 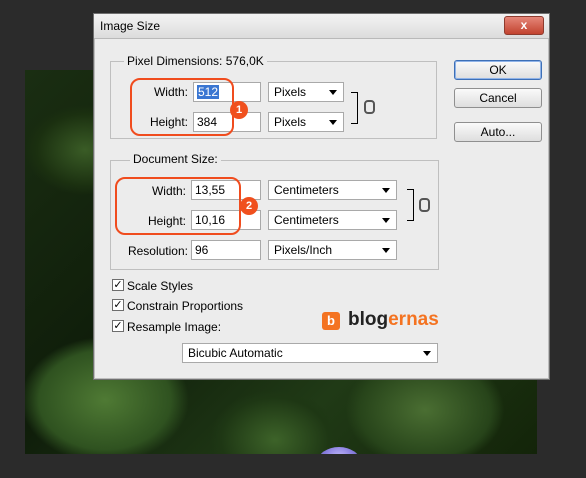 What do you see at coordinates (157, 251) in the screenshot?
I see `resolution-label: Resolution:` at bounding box center [157, 251].